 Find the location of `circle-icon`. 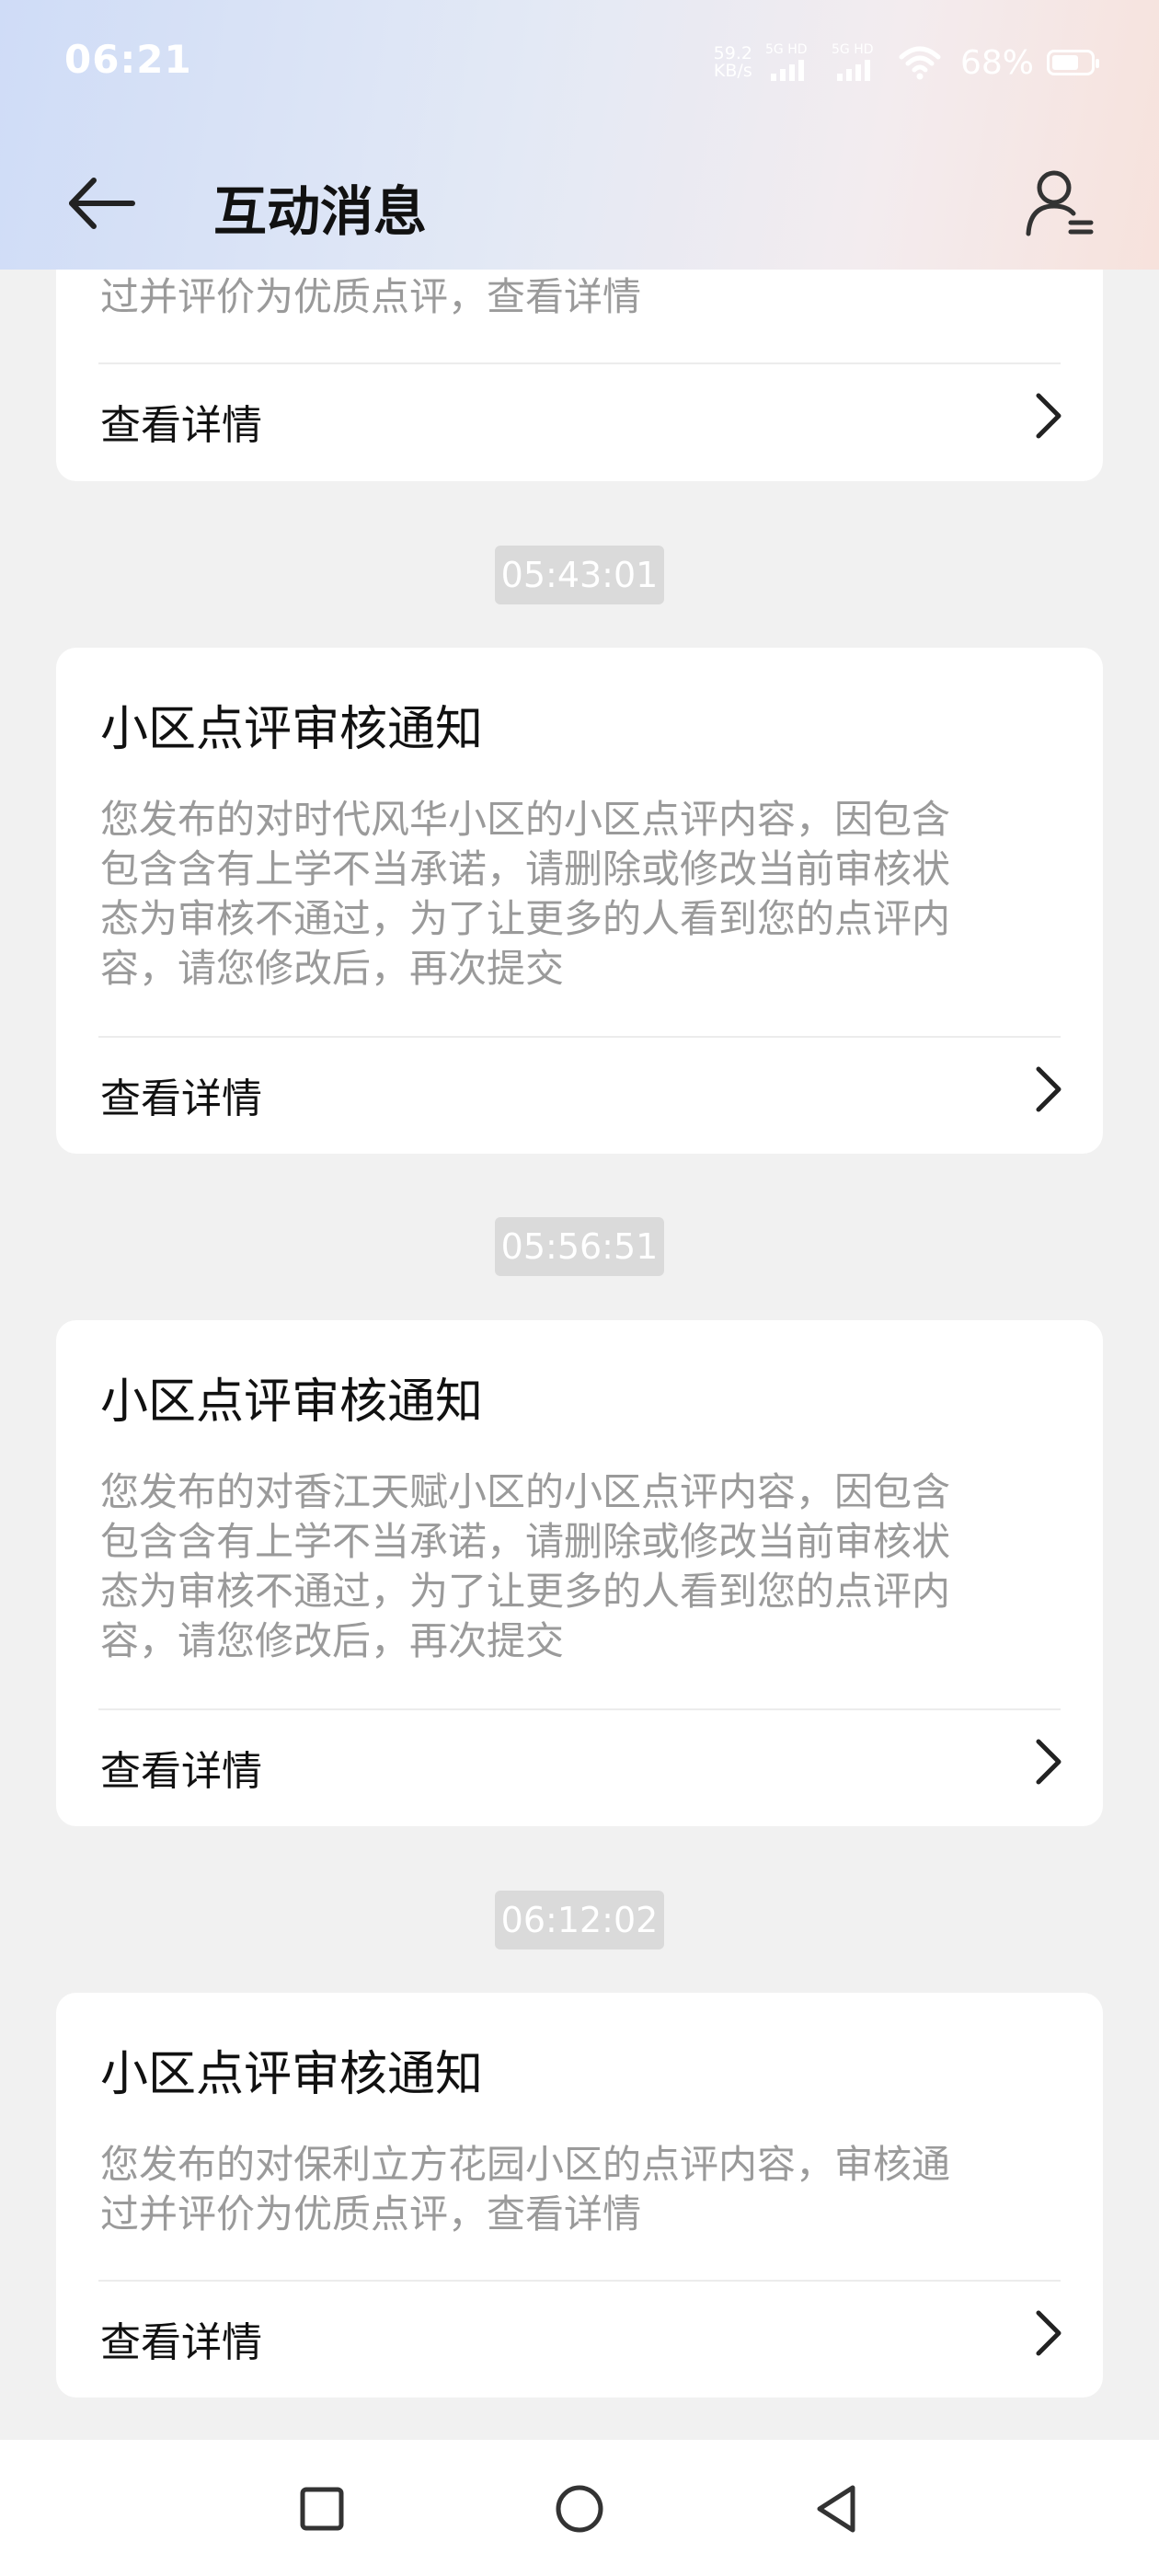

circle-icon is located at coordinates (579, 2509).